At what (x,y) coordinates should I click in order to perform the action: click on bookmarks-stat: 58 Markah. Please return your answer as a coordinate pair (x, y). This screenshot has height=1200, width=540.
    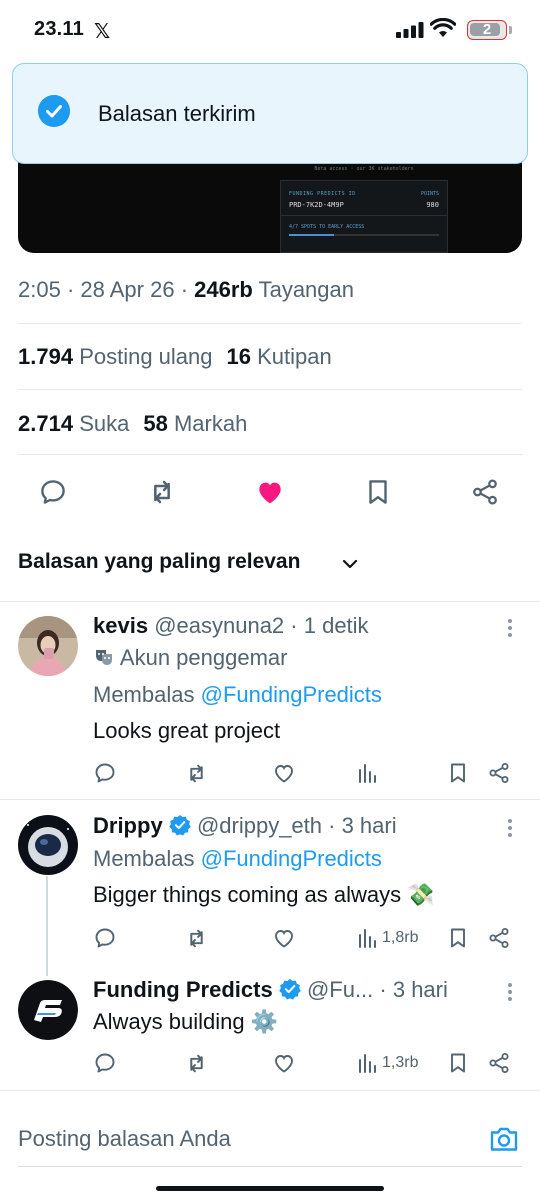
    Looking at the image, I should click on (195, 423).